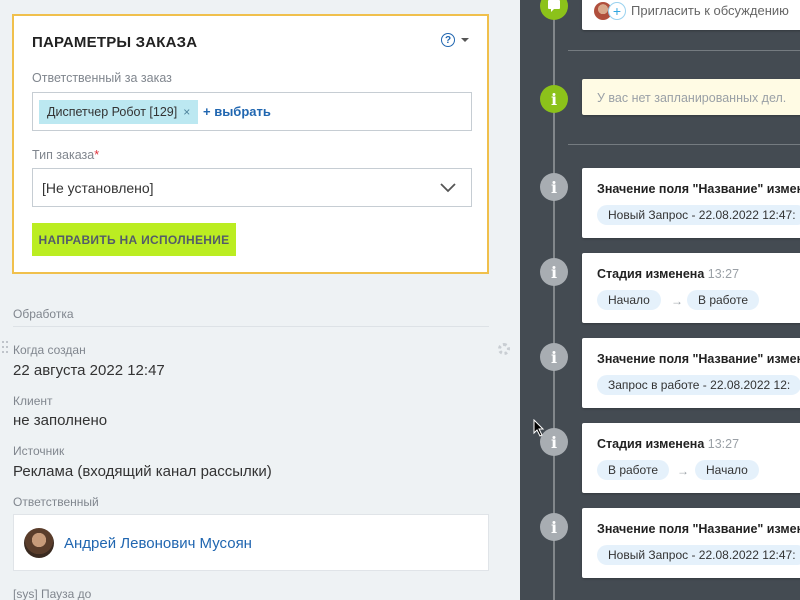  Describe the element at coordinates (142, 471) in the screenshot. I see `source-value: Реклама (входящий канал рассылки)` at that location.